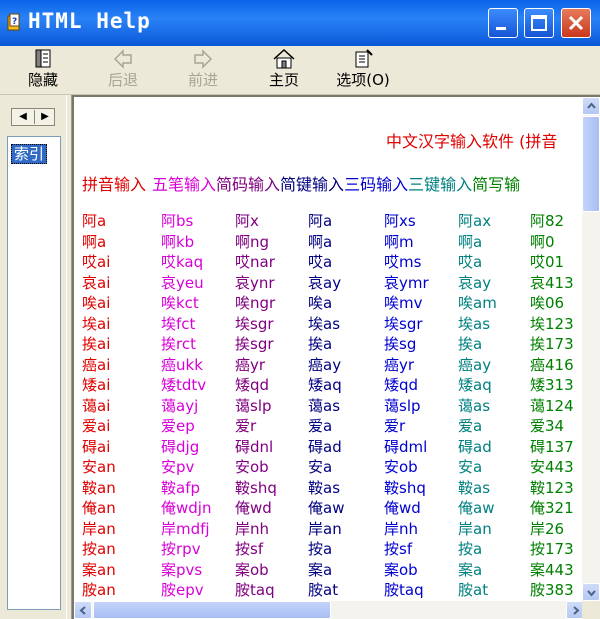 Image resolution: width=600 pixels, height=619 pixels. What do you see at coordinates (547, 426) in the screenshot?
I see `code-entry: 爱34` at bounding box center [547, 426].